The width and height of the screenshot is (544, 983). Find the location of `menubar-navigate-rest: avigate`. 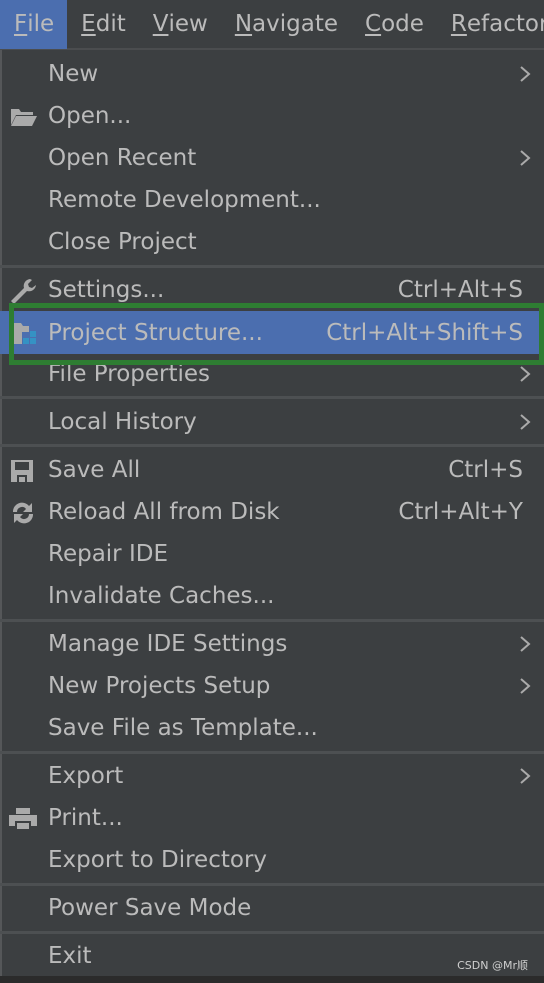

menubar-navigate-rest: avigate is located at coordinates (295, 24).